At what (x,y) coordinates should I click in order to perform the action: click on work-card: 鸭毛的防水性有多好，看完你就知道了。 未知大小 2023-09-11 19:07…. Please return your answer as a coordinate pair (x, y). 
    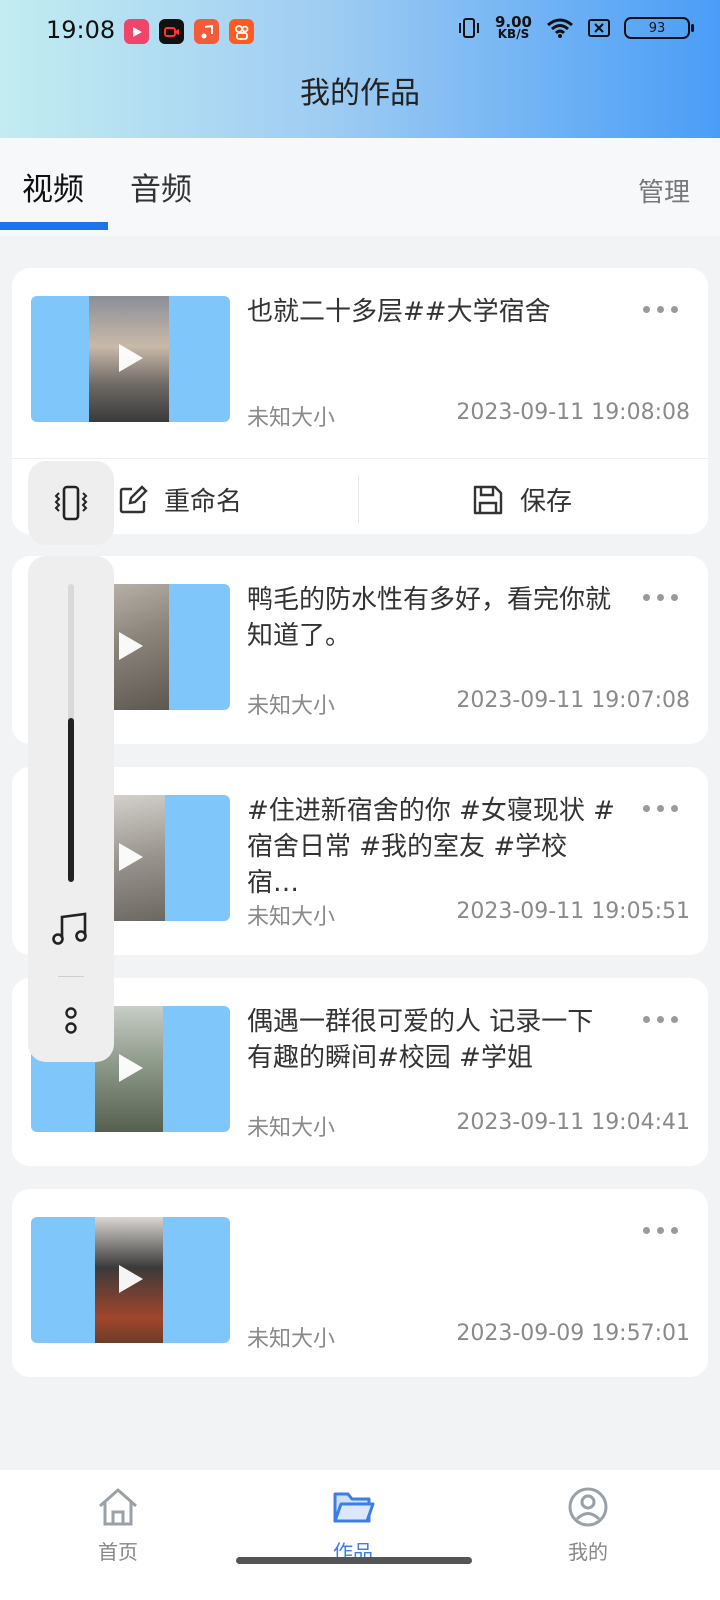
    Looking at the image, I should click on (360, 650).